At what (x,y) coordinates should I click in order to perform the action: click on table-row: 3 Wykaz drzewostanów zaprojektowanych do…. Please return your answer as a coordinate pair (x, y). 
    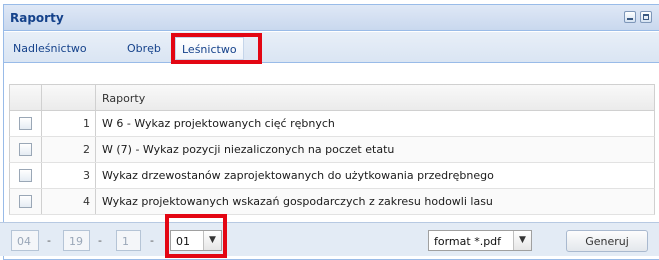
    Looking at the image, I should click on (332, 176).